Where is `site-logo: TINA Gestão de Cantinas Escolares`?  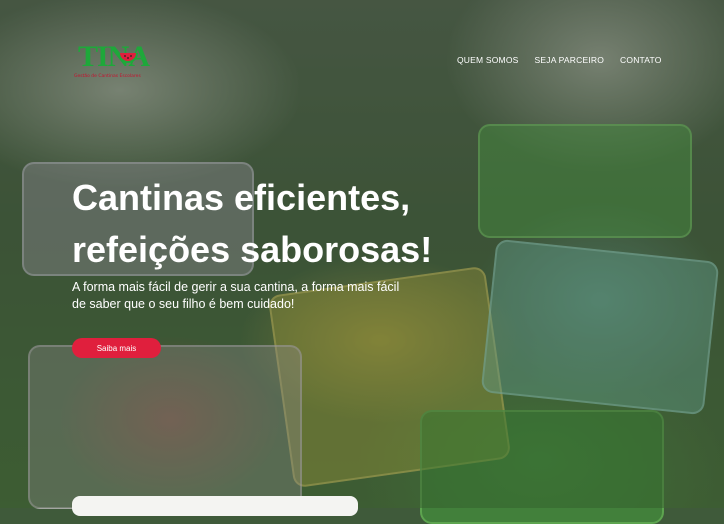
site-logo: TINA Gestão de Cantinas Escolares is located at coordinates (112, 61).